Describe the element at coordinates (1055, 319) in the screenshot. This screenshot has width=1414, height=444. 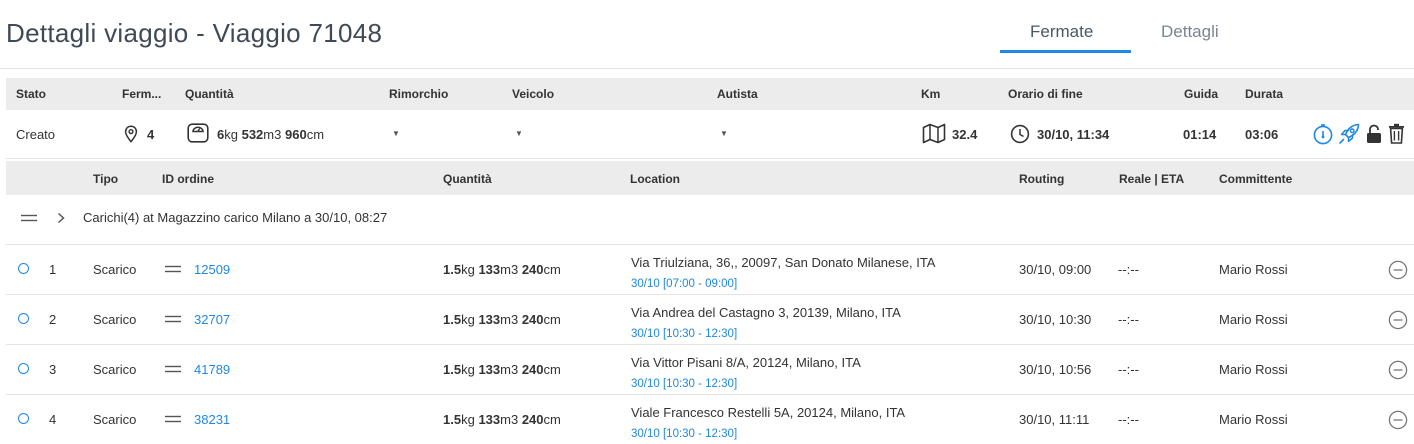
I see `routing-time: 30/10, 10:30` at that location.